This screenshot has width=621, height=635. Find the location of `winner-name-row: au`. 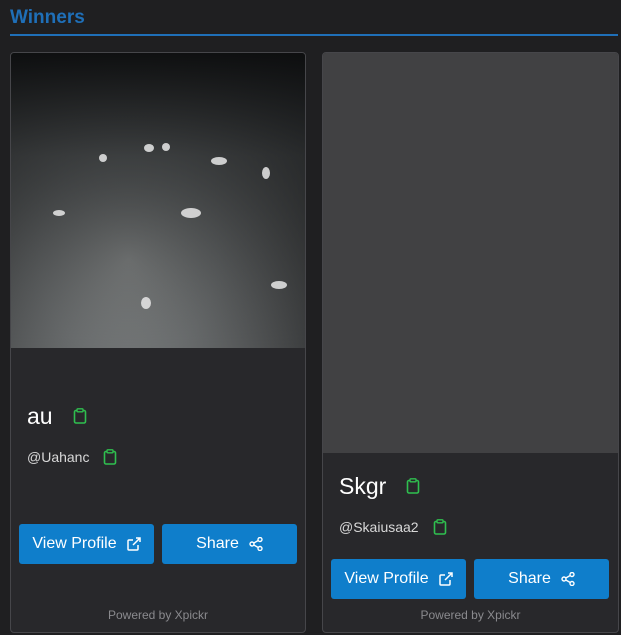

winner-name-row: au is located at coordinates (57, 416).